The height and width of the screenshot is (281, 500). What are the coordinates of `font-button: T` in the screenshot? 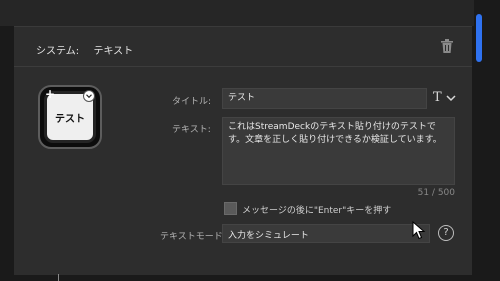 It's located at (437, 97).